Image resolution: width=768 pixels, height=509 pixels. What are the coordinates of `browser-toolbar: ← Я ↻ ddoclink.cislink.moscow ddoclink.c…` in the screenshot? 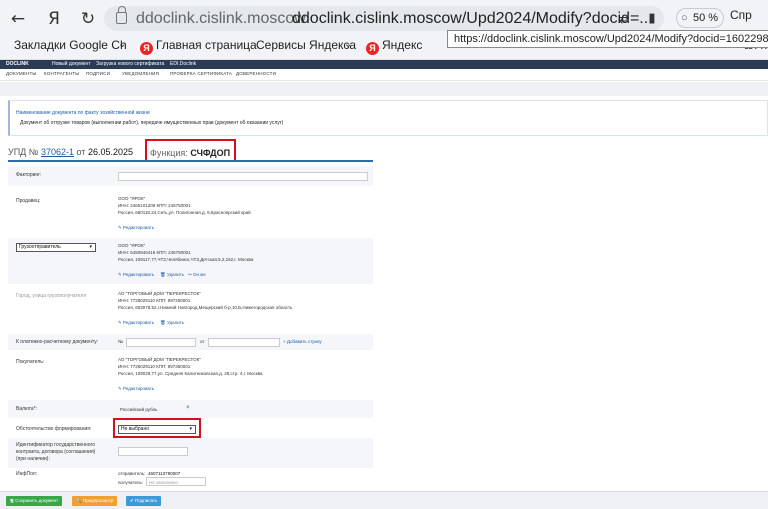 It's located at (384, 30).